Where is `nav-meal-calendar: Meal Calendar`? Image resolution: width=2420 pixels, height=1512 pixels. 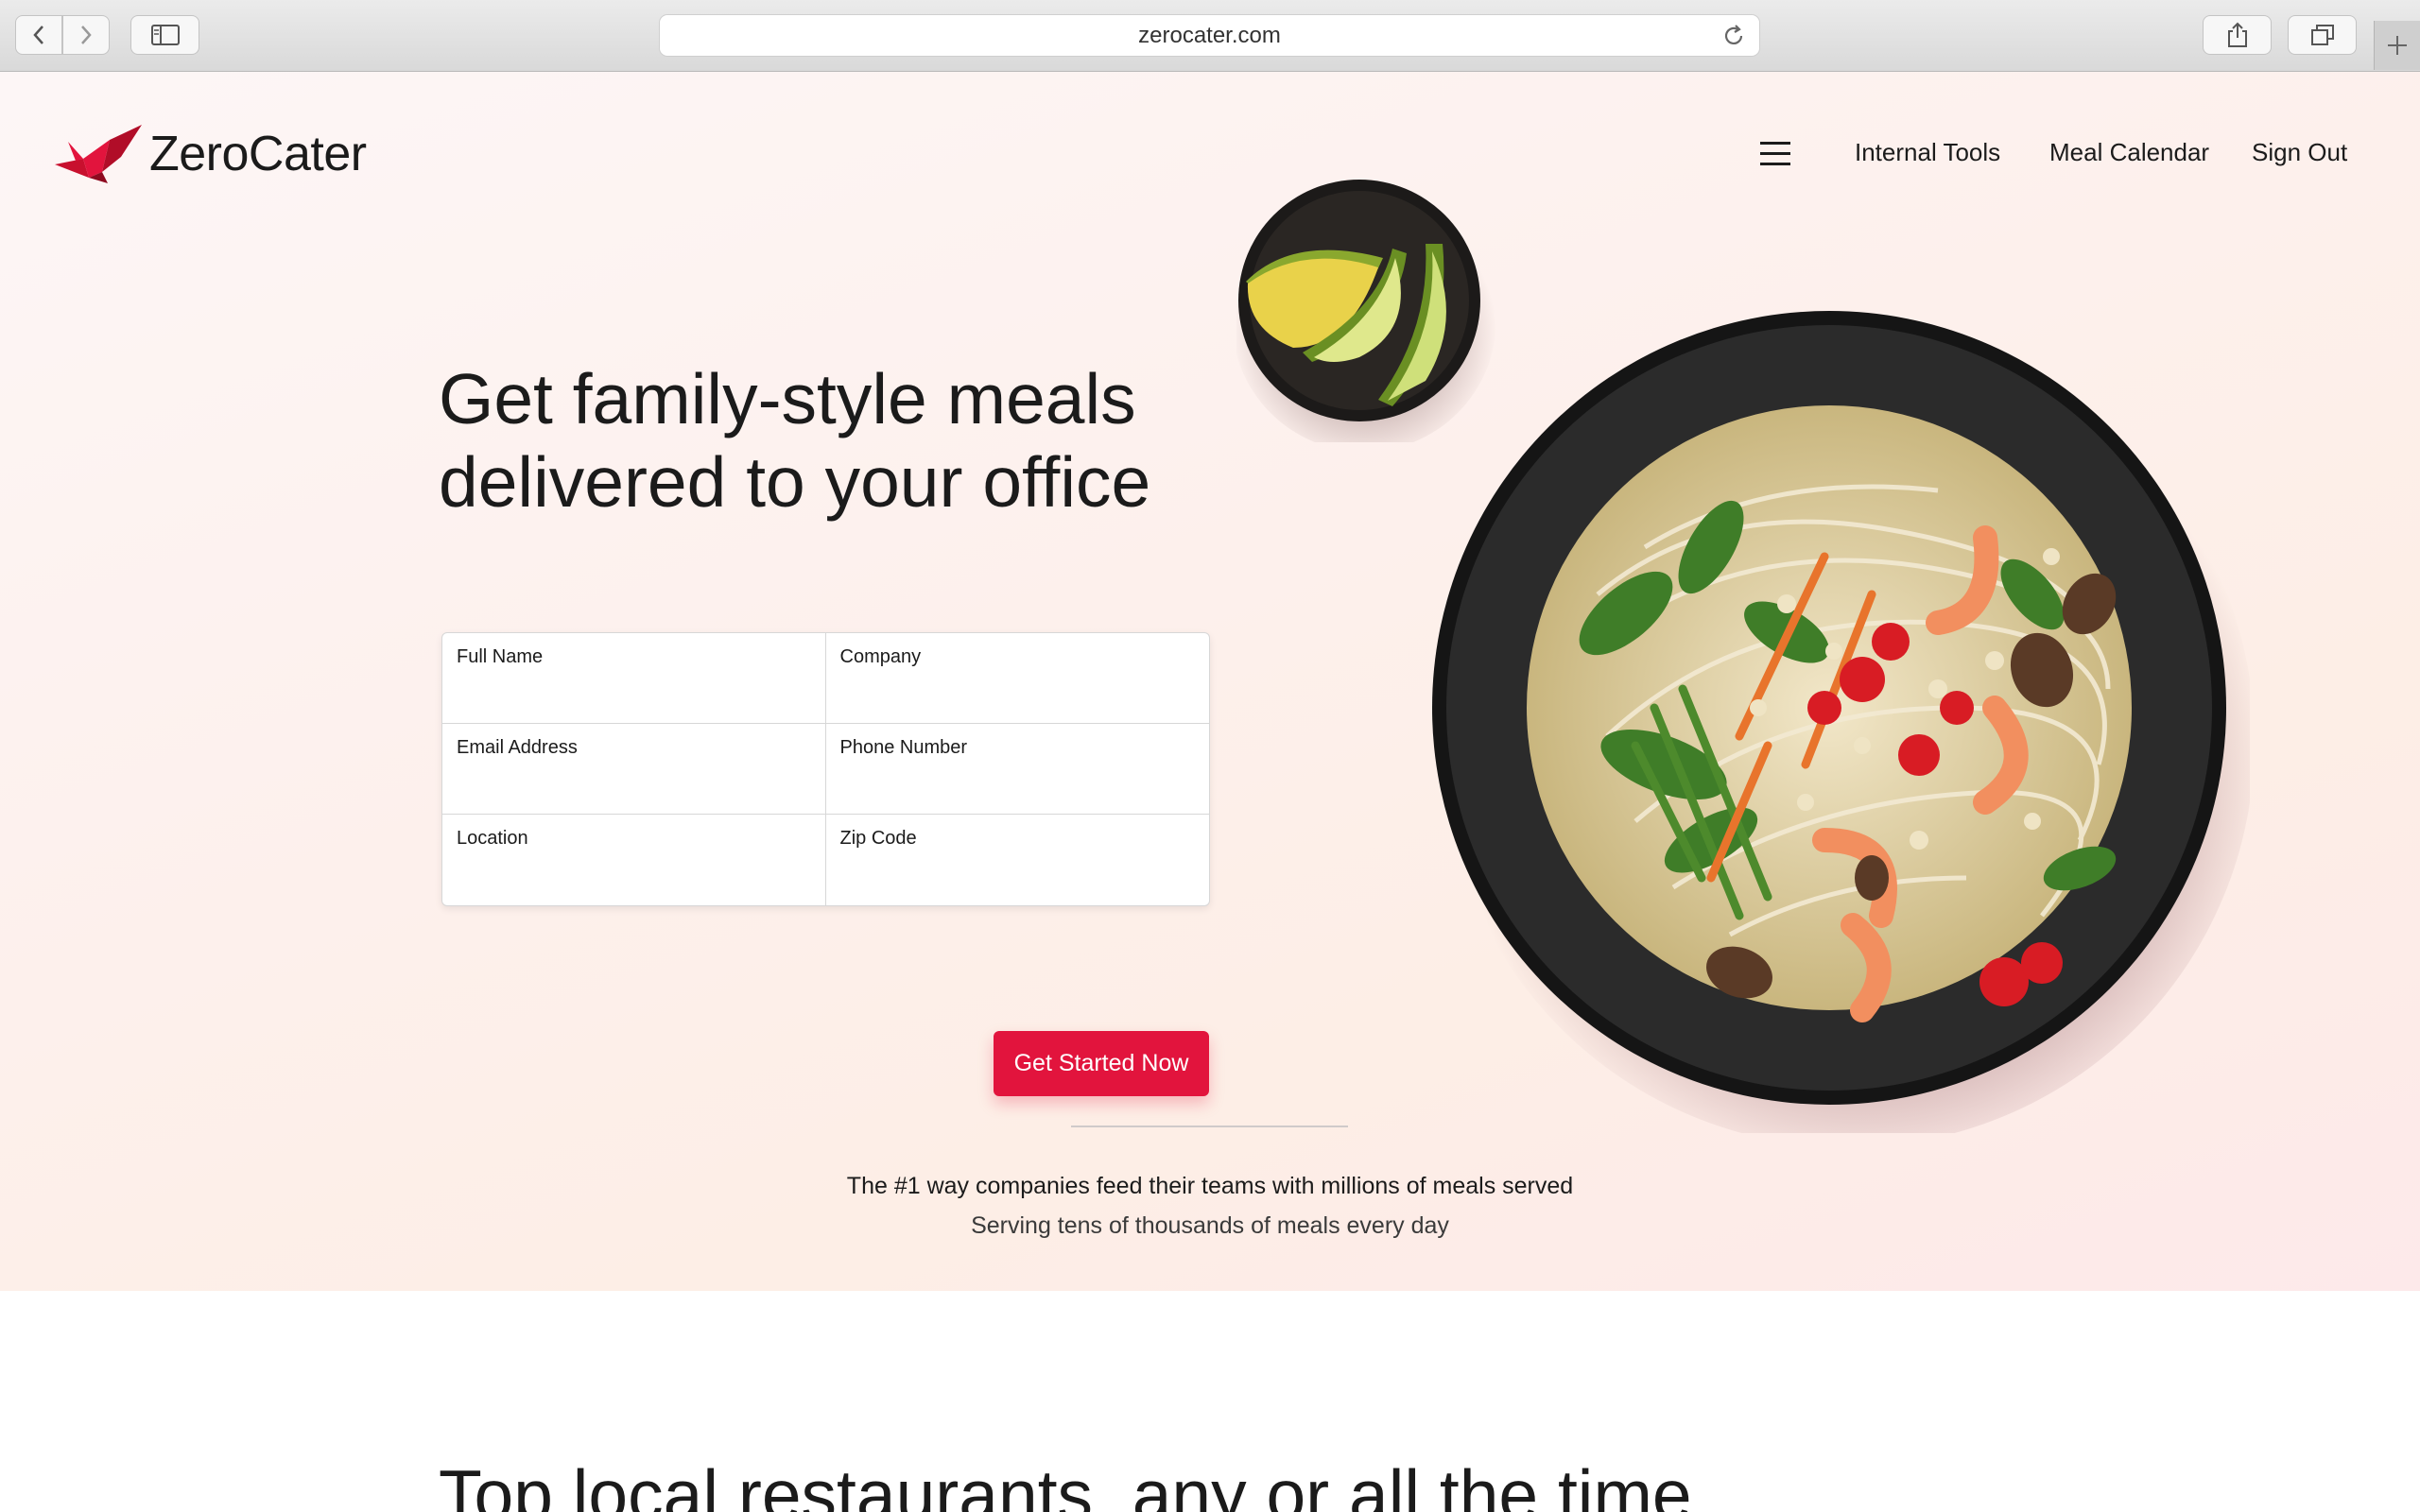
nav-meal-calendar: Meal Calendar is located at coordinates (2129, 152).